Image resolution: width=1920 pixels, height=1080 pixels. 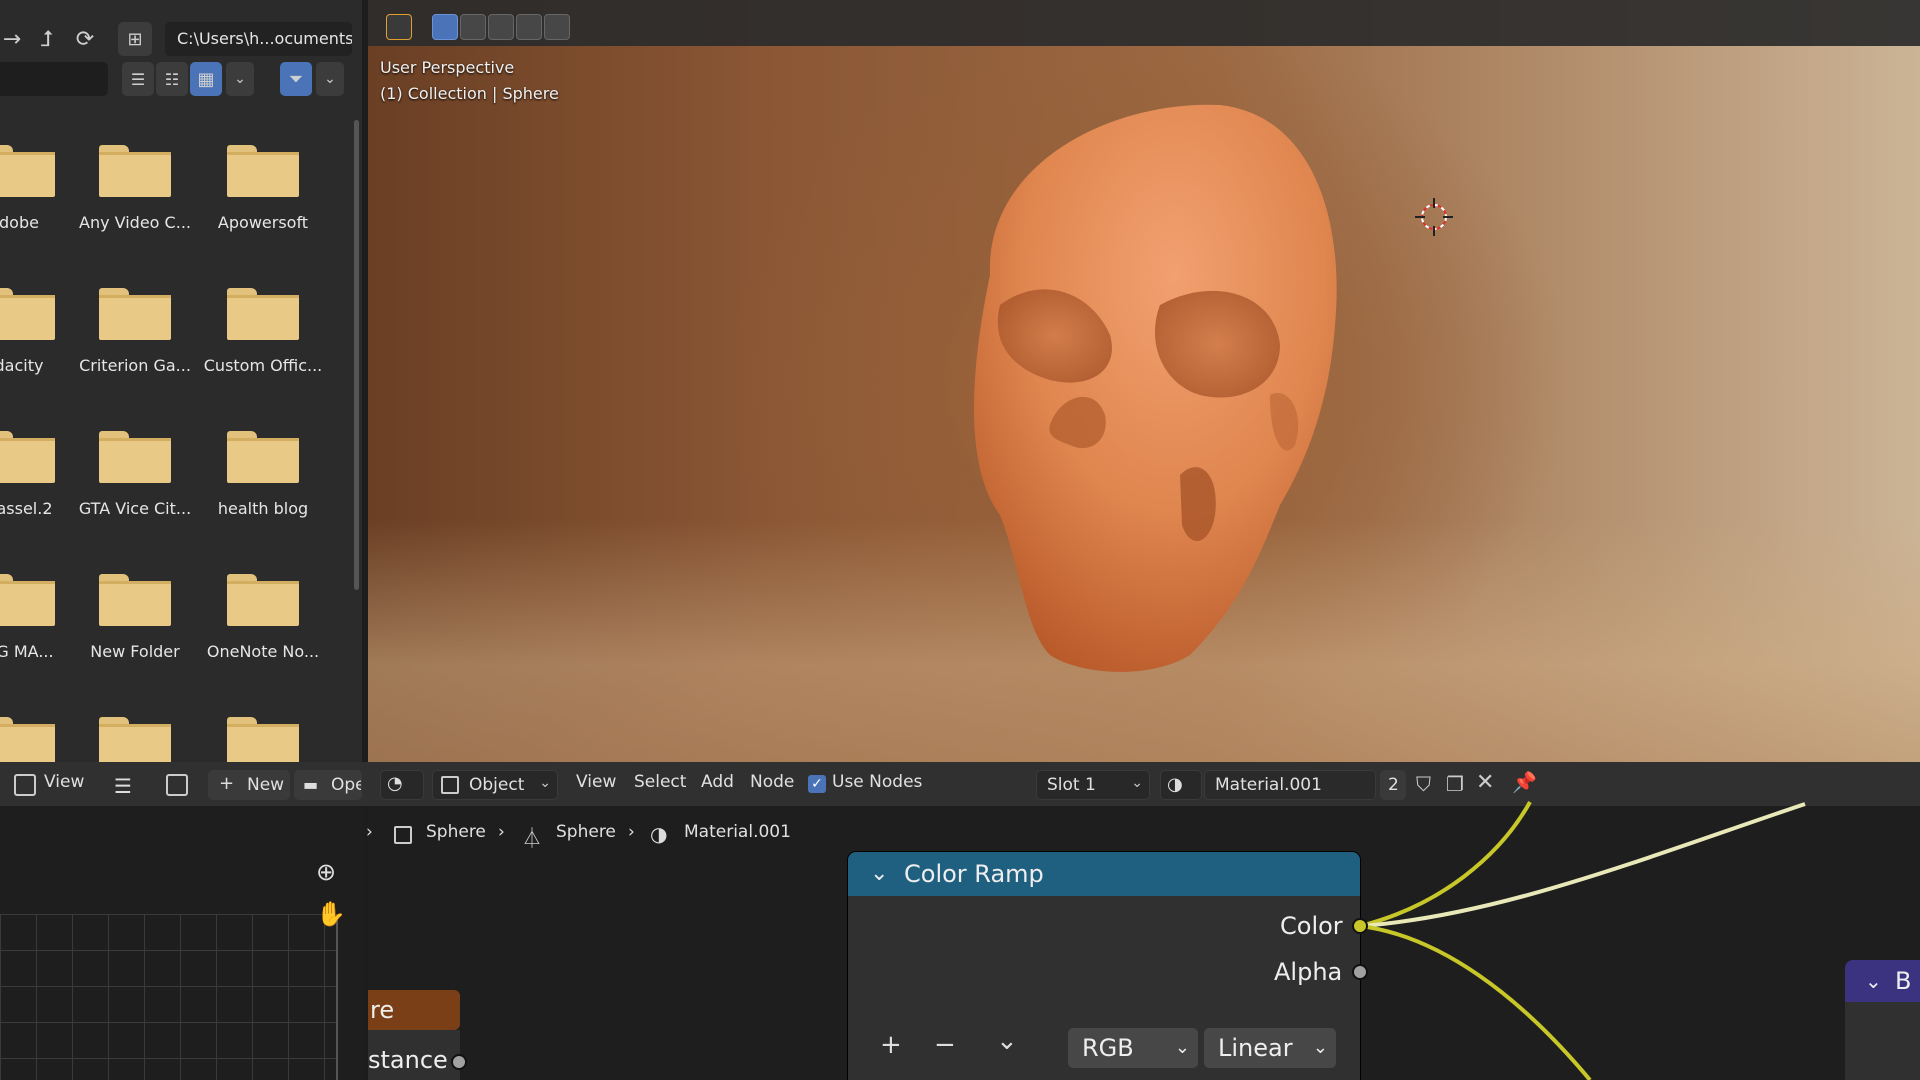 I want to click on select-box-extend-button, so click(x=473, y=27).